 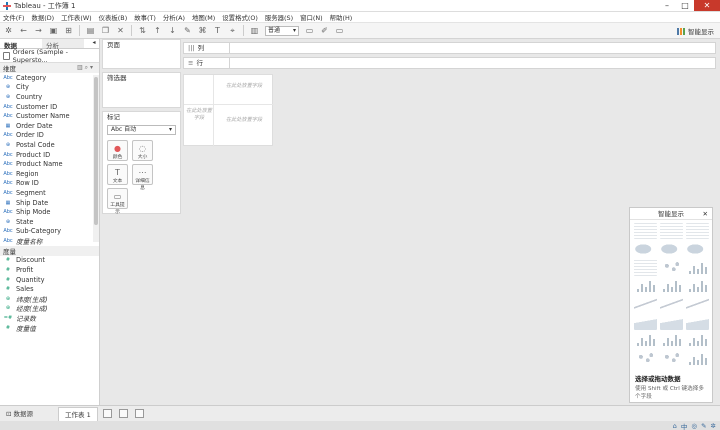 I want to click on measure-field: ⊕ 纬度(生成), so click(x=49, y=299).